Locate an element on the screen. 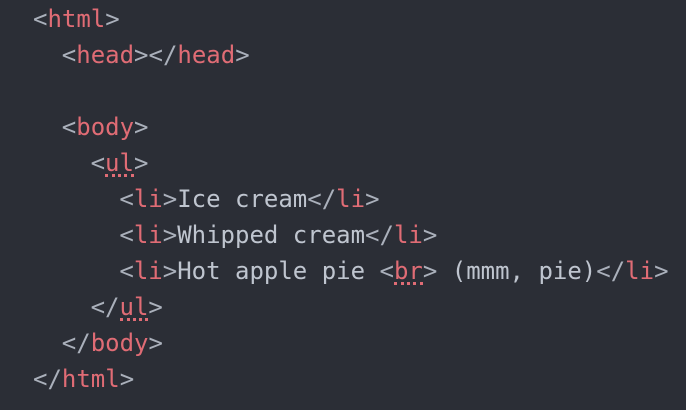 The width and height of the screenshot is (686, 410). code-line: <ul> is located at coordinates (119, 163).